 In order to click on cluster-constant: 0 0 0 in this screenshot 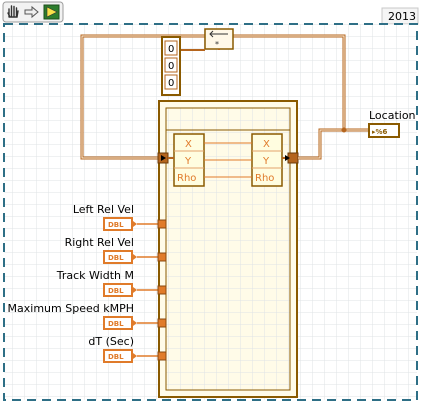, I will do `click(171, 66)`.